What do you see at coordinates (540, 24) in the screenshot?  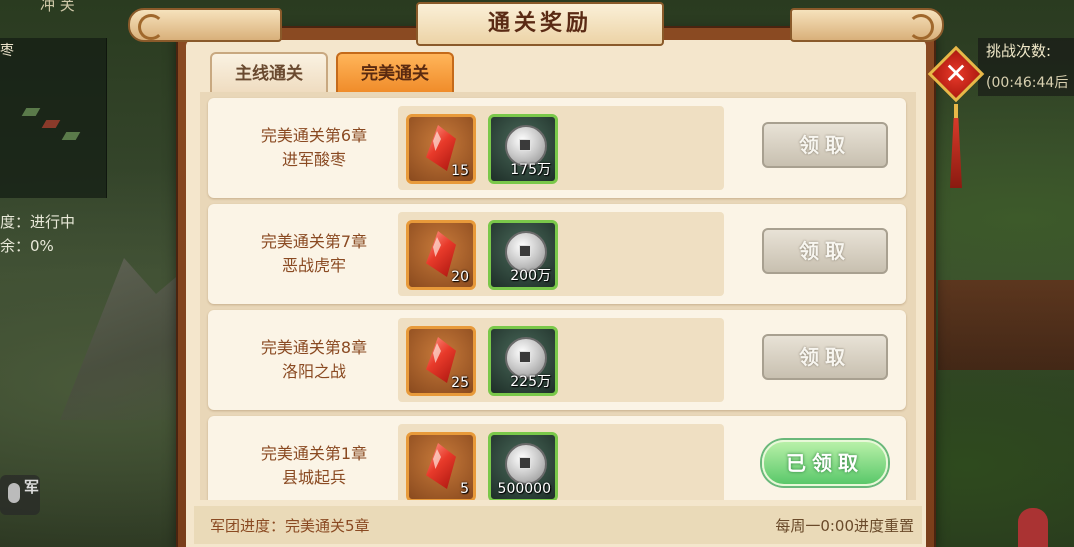 I see `dialog-title: 通关奖励` at bounding box center [540, 24].